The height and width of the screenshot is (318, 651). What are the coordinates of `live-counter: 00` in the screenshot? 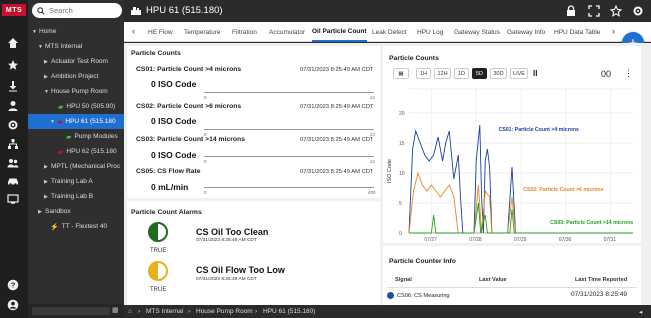 It's located at (606, 74).